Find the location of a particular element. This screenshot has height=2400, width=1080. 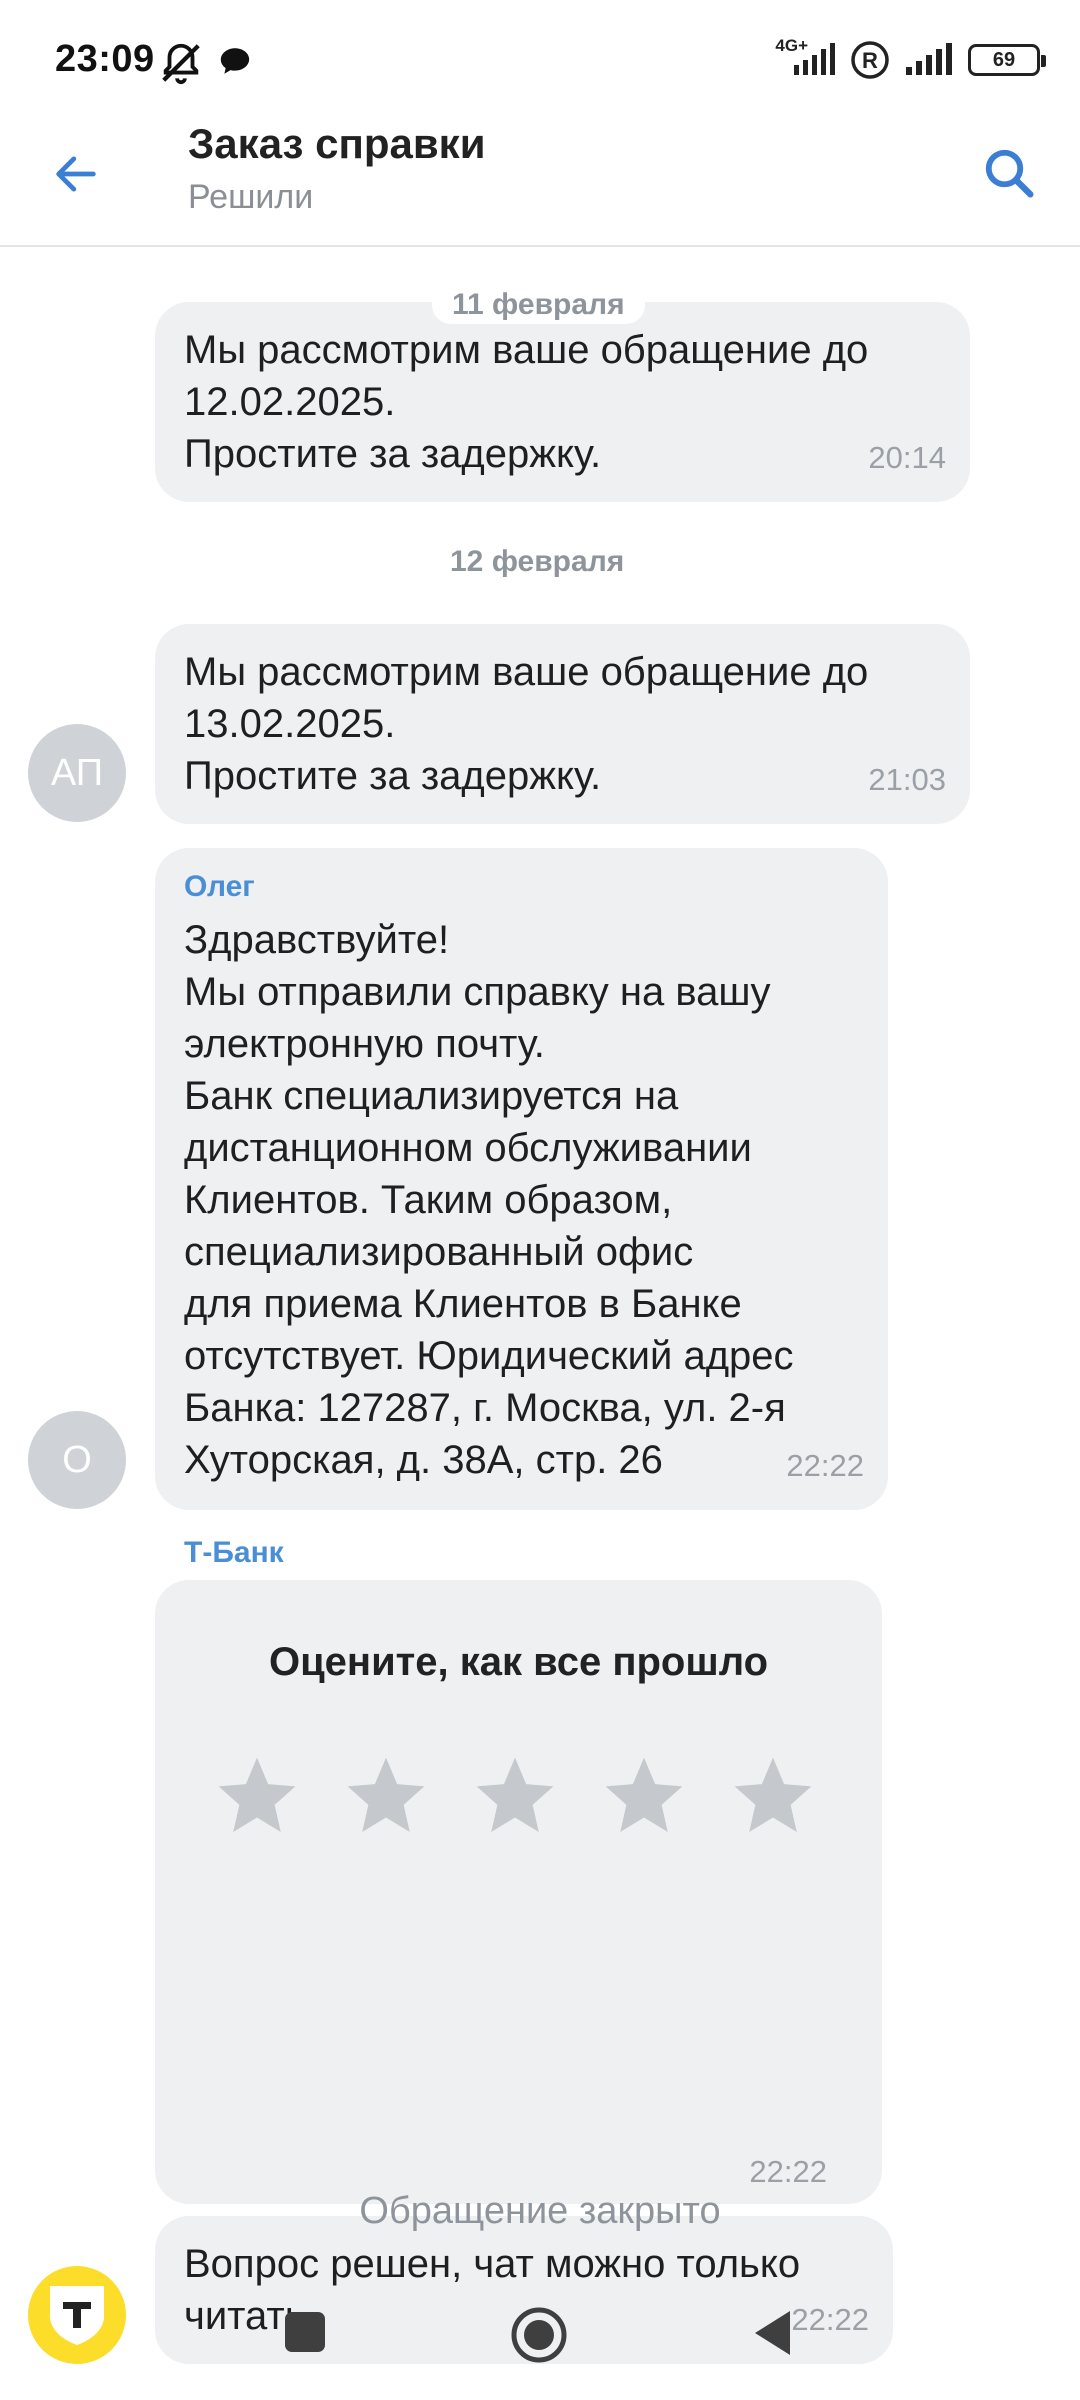

roaming-r-icon: R is located at coordinates (870, 60).